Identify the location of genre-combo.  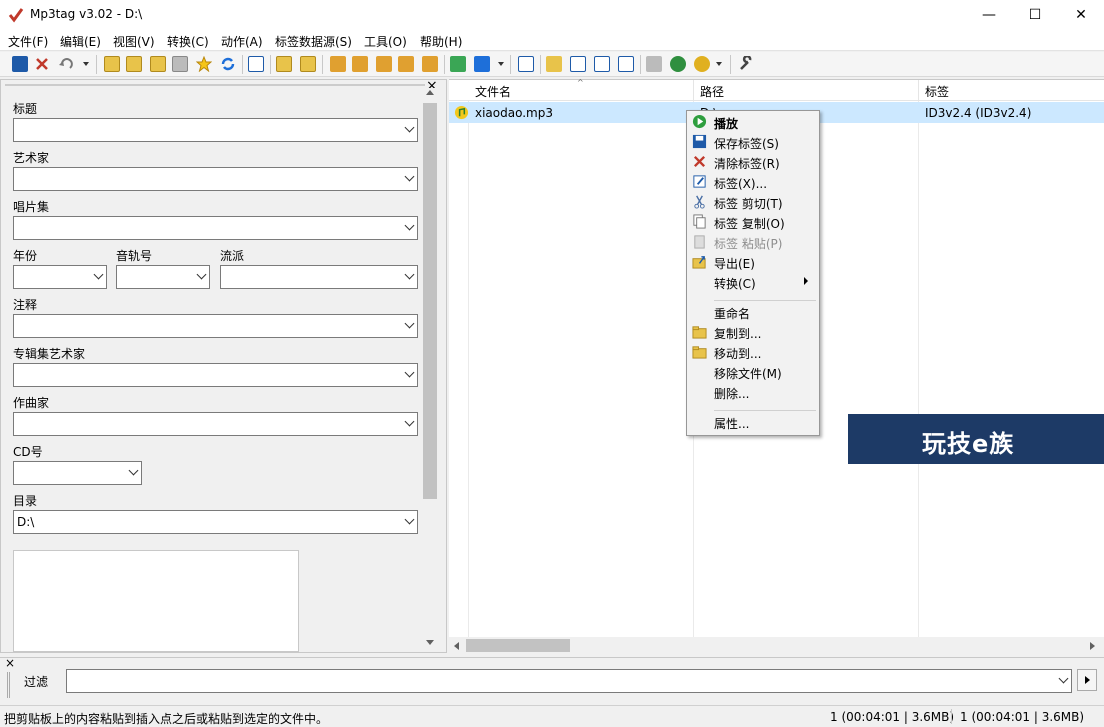
(319, 277).